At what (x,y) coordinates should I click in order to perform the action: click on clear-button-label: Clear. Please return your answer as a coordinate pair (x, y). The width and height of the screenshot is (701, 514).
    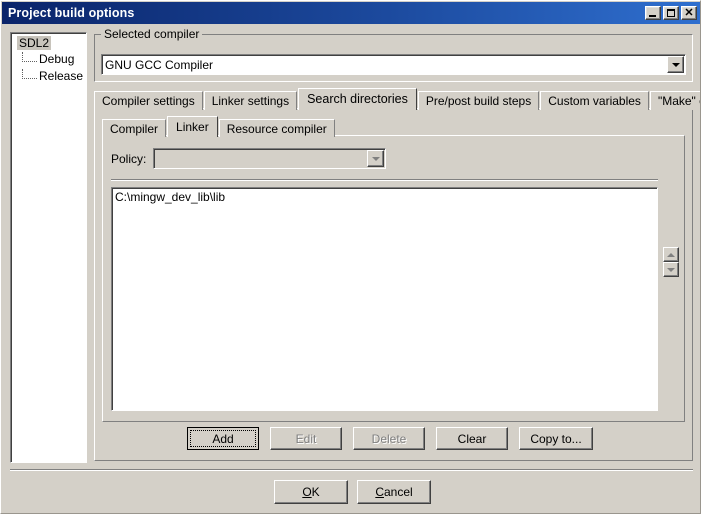
    Looking at the image, I should click on (472, 438).